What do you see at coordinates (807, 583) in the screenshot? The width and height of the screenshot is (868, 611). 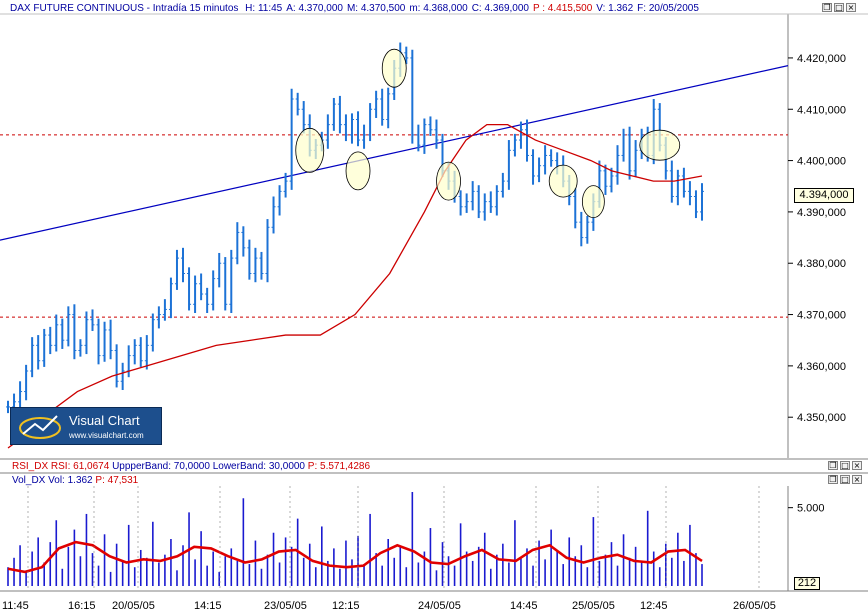 I see `last-volume-label: 212` at bounding box center [807, 583].